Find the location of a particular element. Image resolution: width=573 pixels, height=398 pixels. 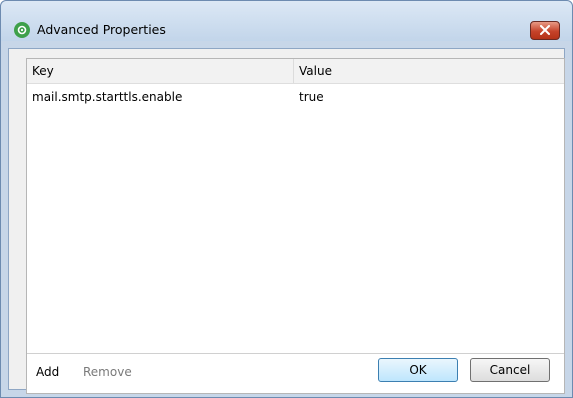

cancel-button: Cancel is located at coordinates (510, 370).